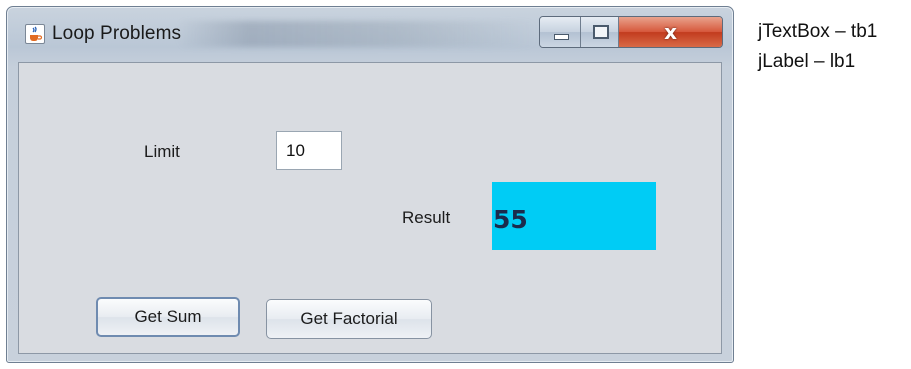 The width and height of the screenshot is (911, 369). I want to click on minimize-button, so click(560, 32).